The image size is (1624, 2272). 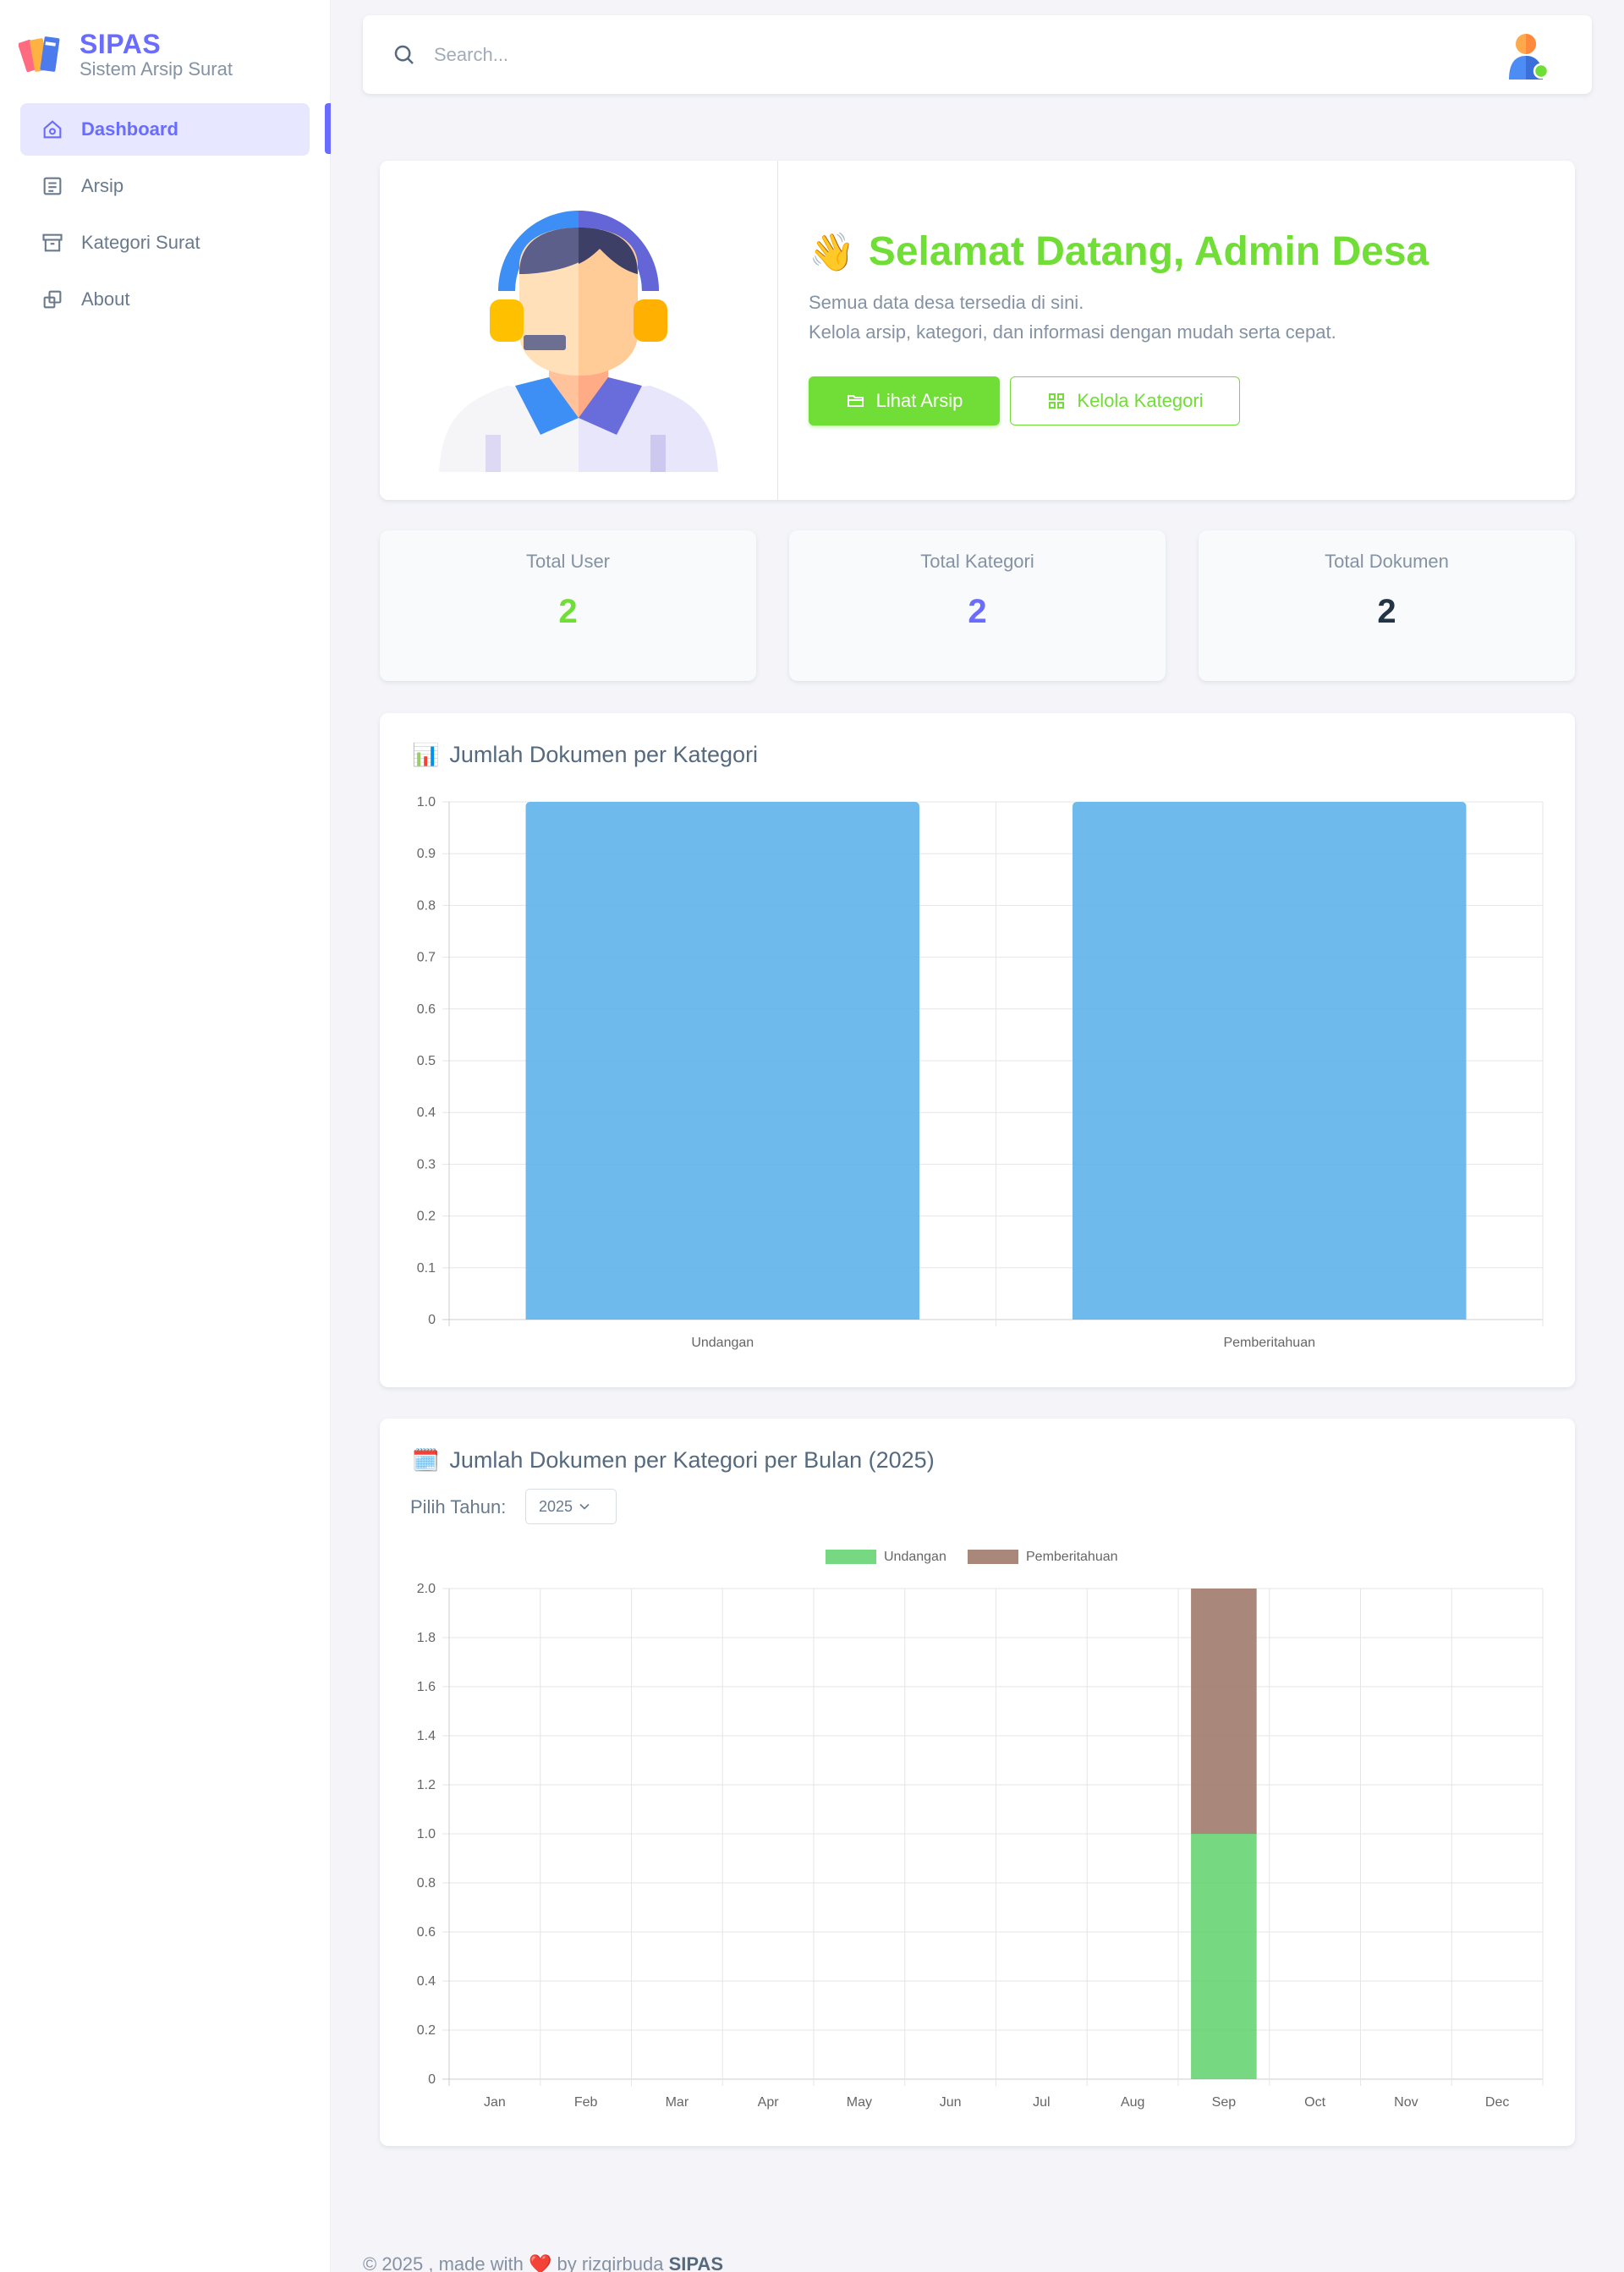 What do you see at coordinates (1041, 2103) in the screenshot?
I see `x-tick-label: Jul` at bounding box center [1041, 2103].